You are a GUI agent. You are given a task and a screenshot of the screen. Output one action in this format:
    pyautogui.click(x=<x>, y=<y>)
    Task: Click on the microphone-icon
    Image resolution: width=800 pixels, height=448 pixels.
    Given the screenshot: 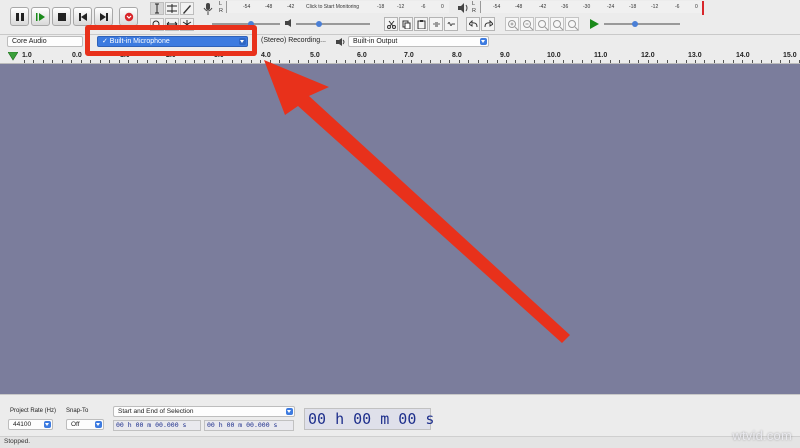 What is the action you would take?
    pyautogui.click(x=208, y=9)
    